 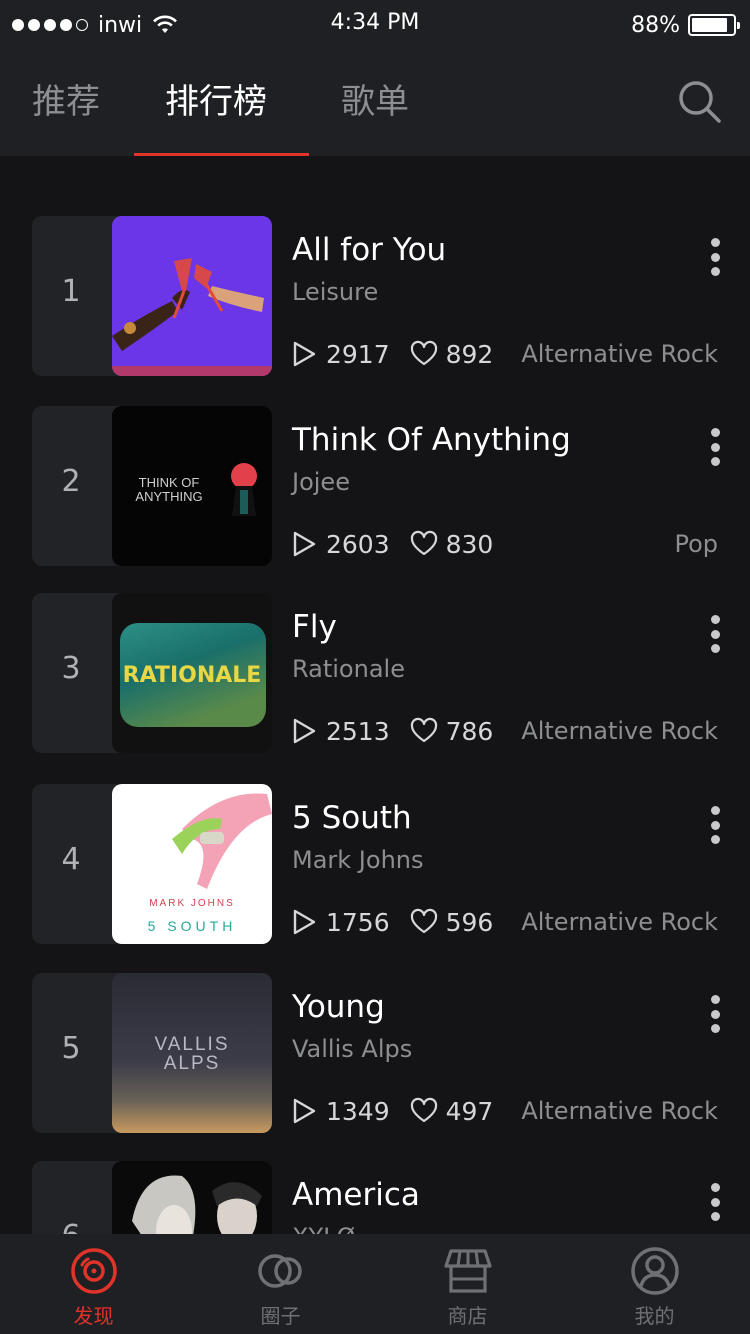 What do you see at coordinates (335, 292) in the screenshot?
I see `artist-name: Leisure` at bounding box center [335, 292].